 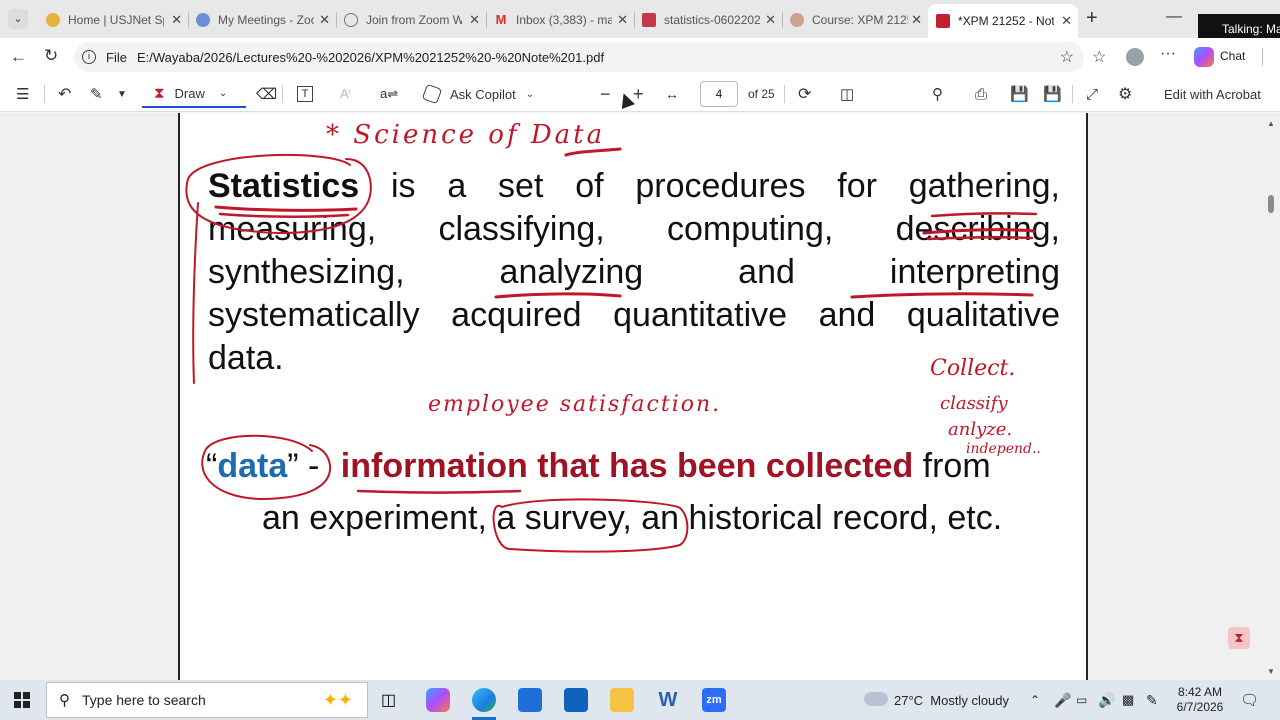 I want to click on settings-gear-icon: ⚙, so click(x=1125, y=94).